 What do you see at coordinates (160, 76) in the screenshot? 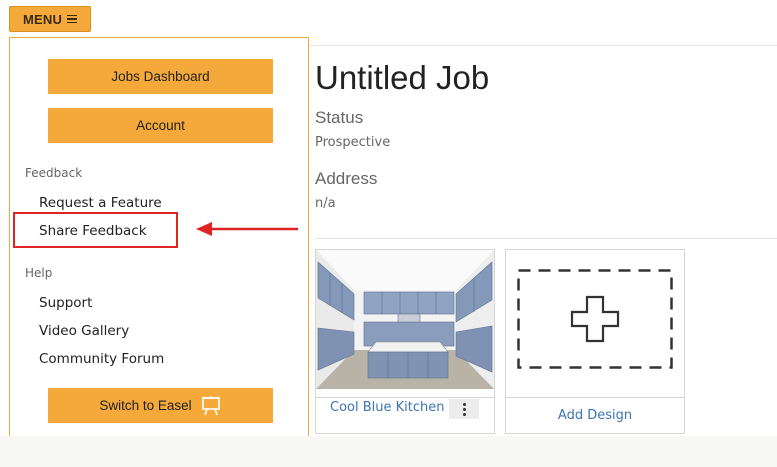
I see `jobs-dashboard-button: Jobs Dashboard` at bounding box center [160, 76].